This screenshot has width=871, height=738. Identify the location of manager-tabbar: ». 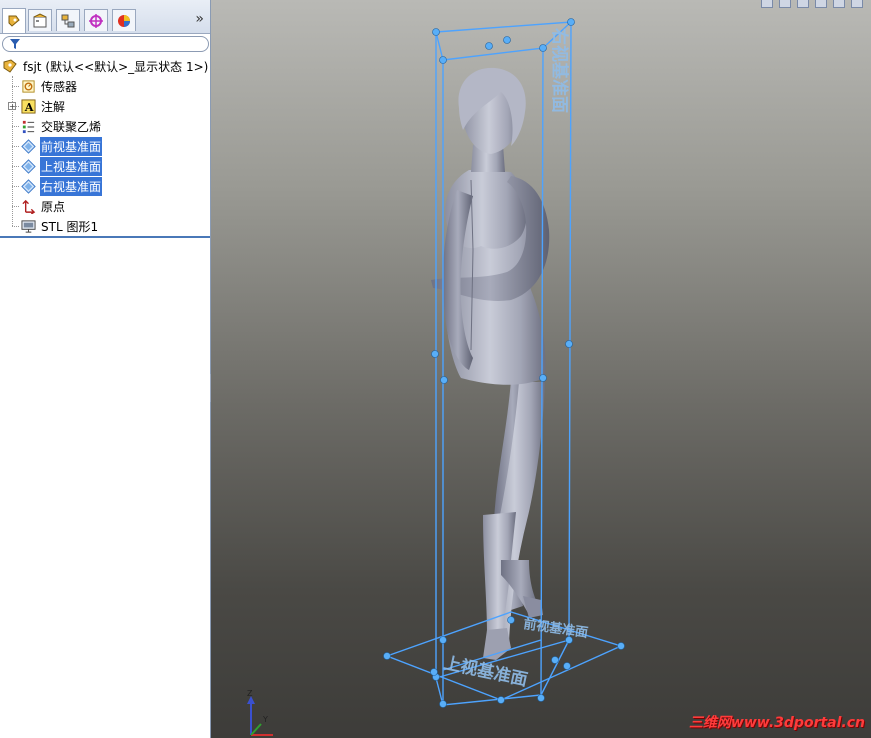
(105, 17).